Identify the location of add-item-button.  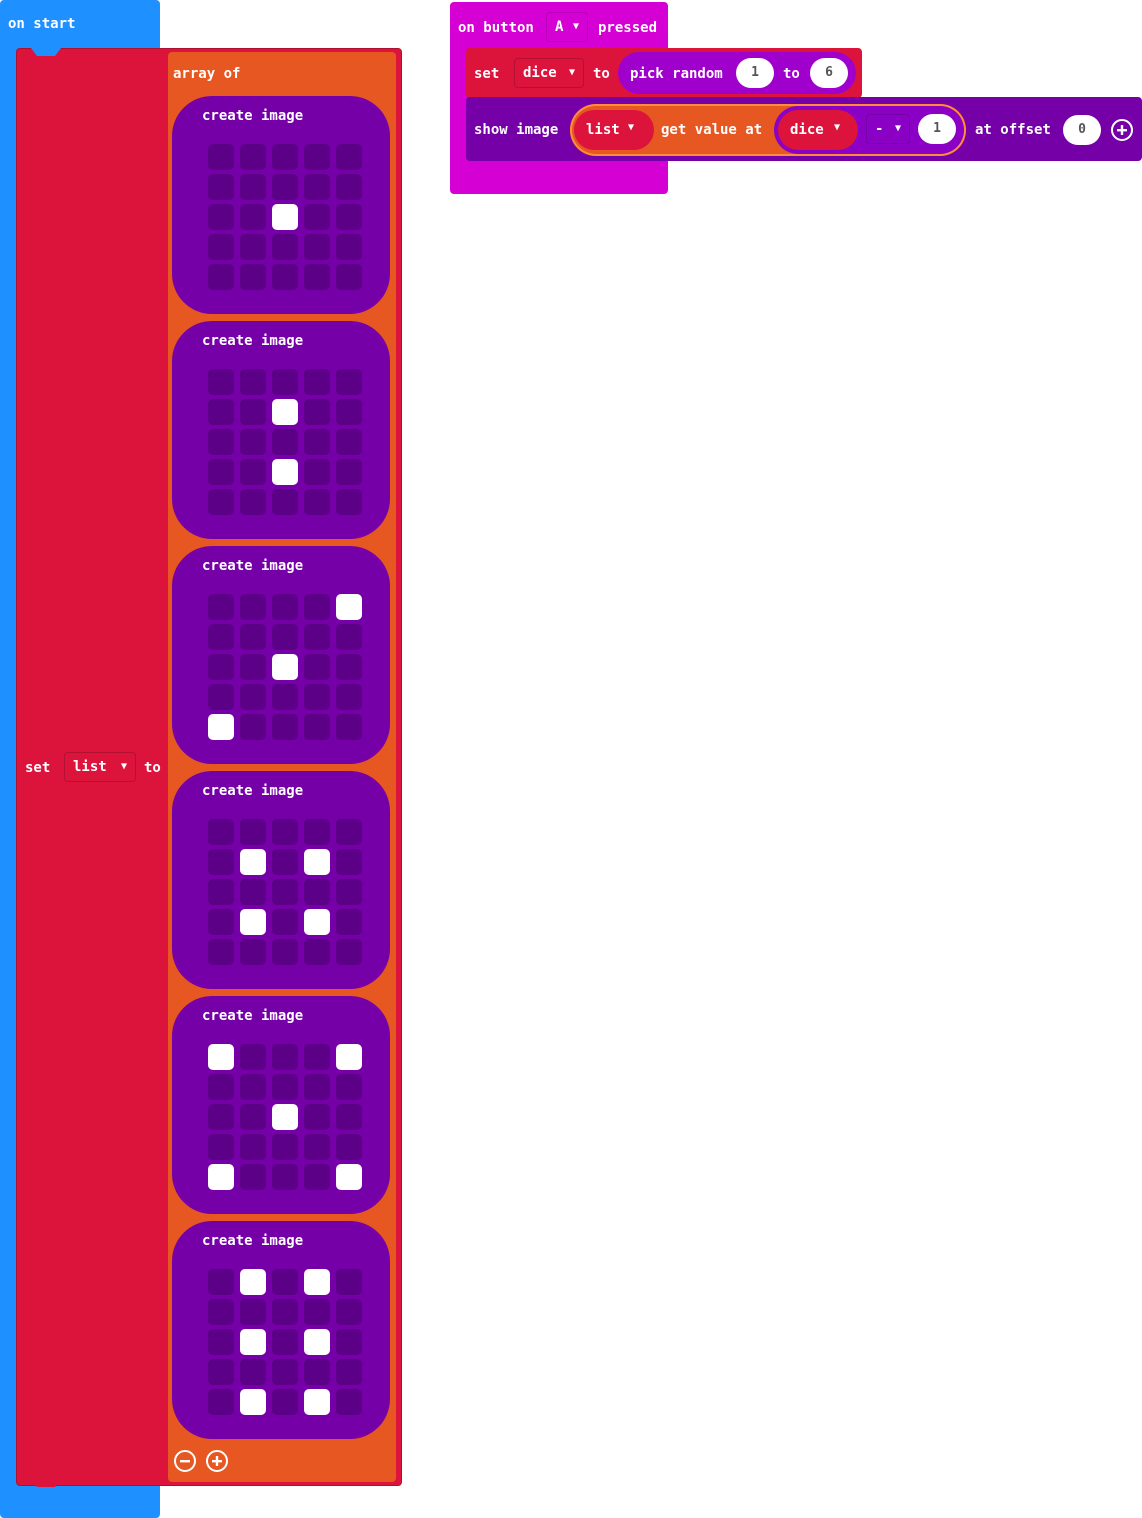
(217, 1461).